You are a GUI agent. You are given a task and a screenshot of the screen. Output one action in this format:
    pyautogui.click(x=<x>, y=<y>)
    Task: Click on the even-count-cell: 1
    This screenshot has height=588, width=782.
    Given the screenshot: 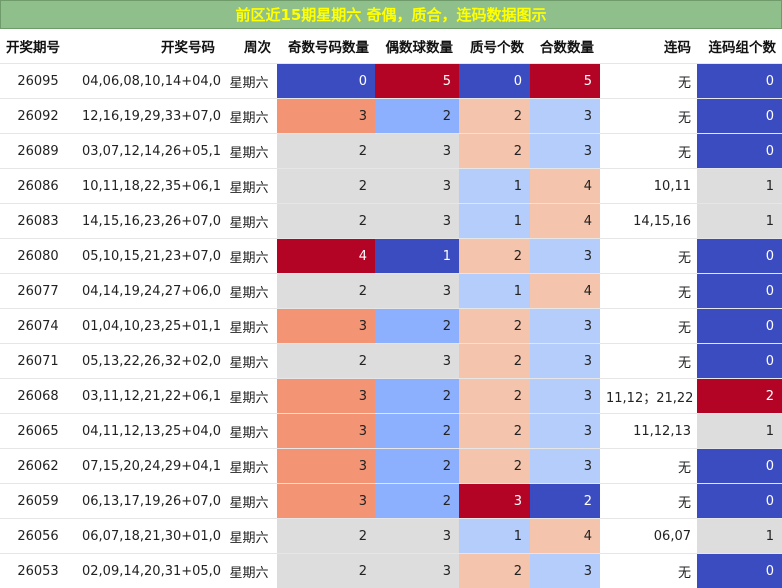 What is the action you would take?
    pyautogui.click(x=417, y=256)
    